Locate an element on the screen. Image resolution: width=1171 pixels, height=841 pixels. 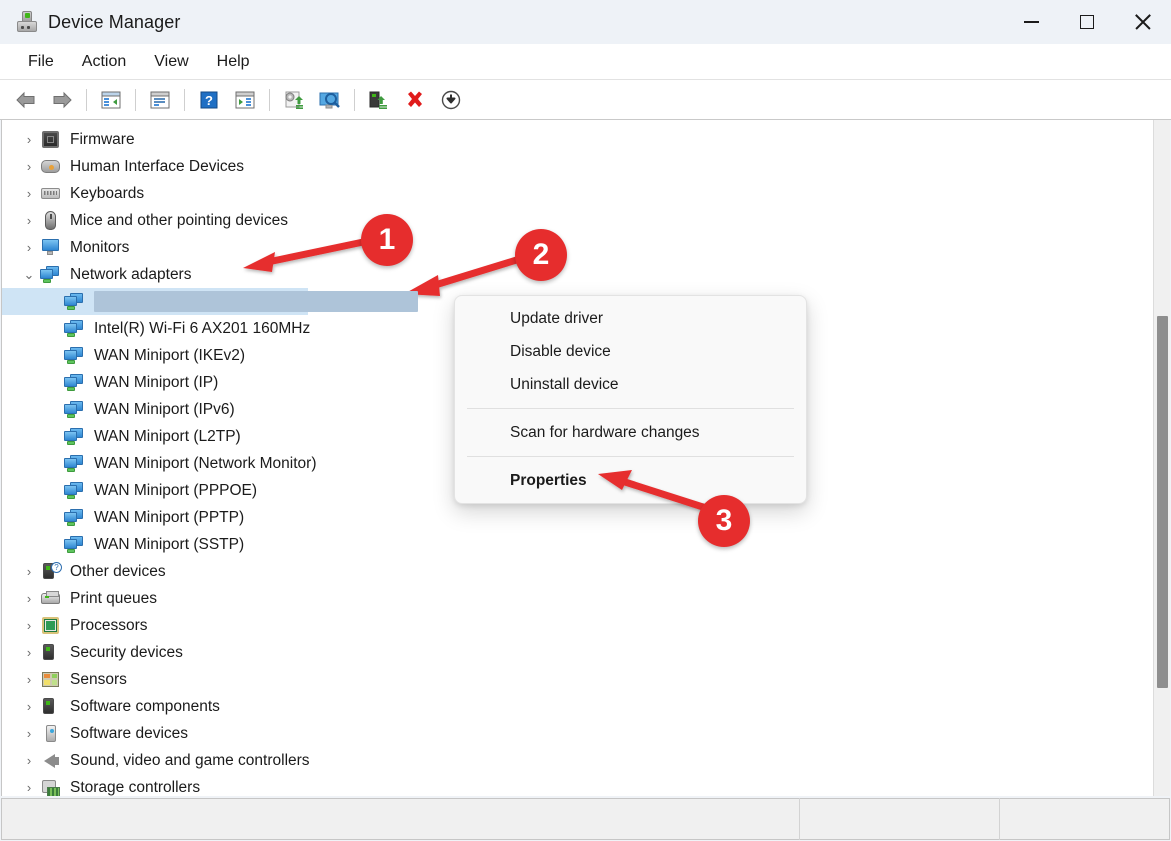
tree-item-label: Software components is located at coordinates (145, 706).